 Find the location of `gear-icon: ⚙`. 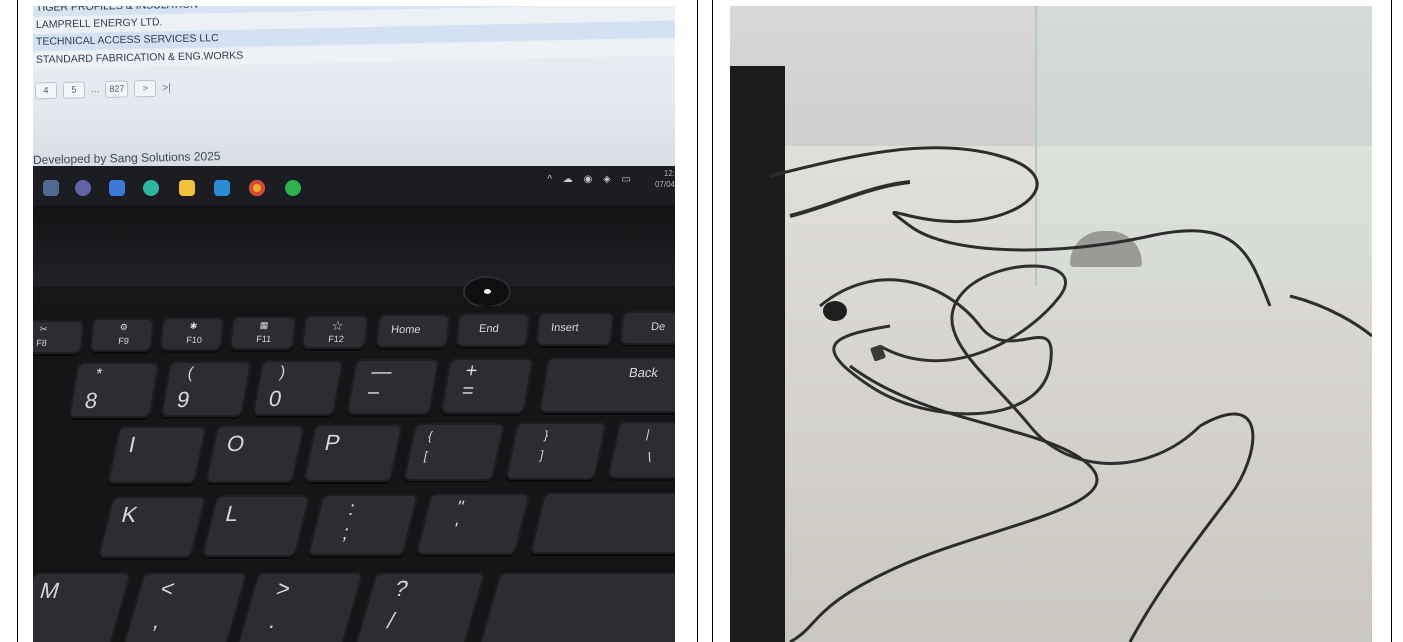

gear-icon: ⚙ is located at coordinates (124, 327).